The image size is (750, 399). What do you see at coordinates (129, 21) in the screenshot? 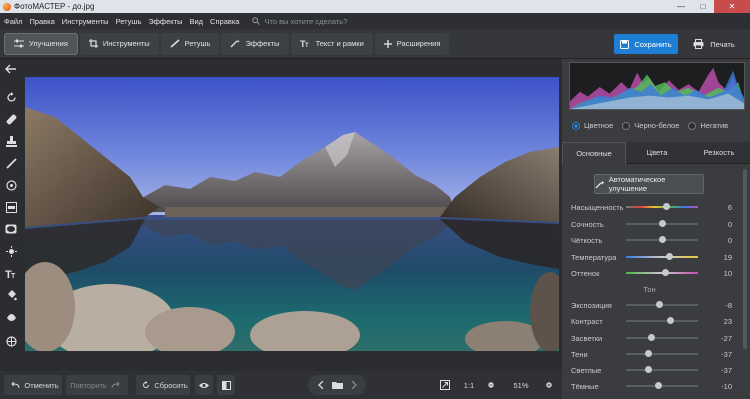
I see `menu-retouch: Ретушь` at bounding box center [129, 21].